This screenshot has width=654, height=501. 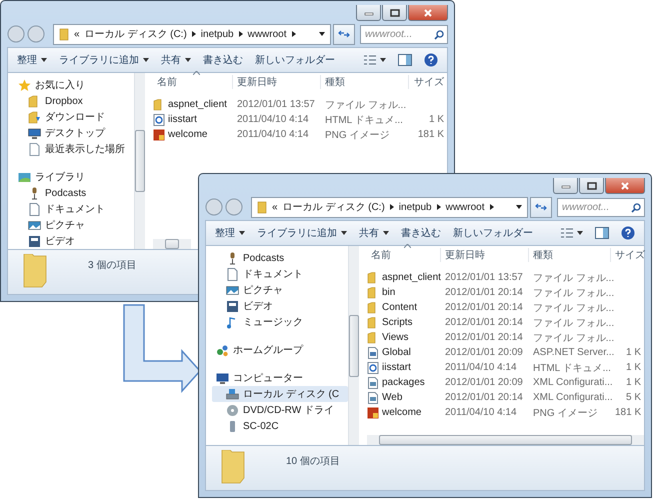 What do you see at coordinates (404, 398) in the screenshot?
I see `file-name: Web` at bounding box center [404, 398].